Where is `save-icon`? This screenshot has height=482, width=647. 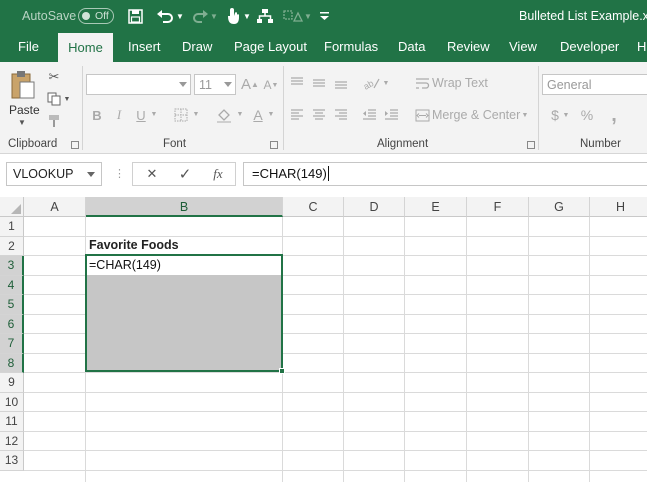
save-icon is located at coordinates (135, 16).